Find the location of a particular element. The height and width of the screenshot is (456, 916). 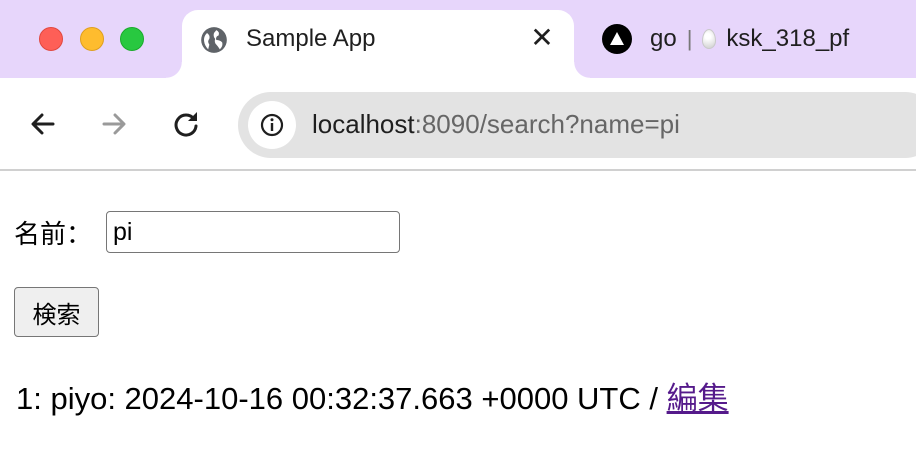

edit-link: 編集 is located at coordinates (698, 398).